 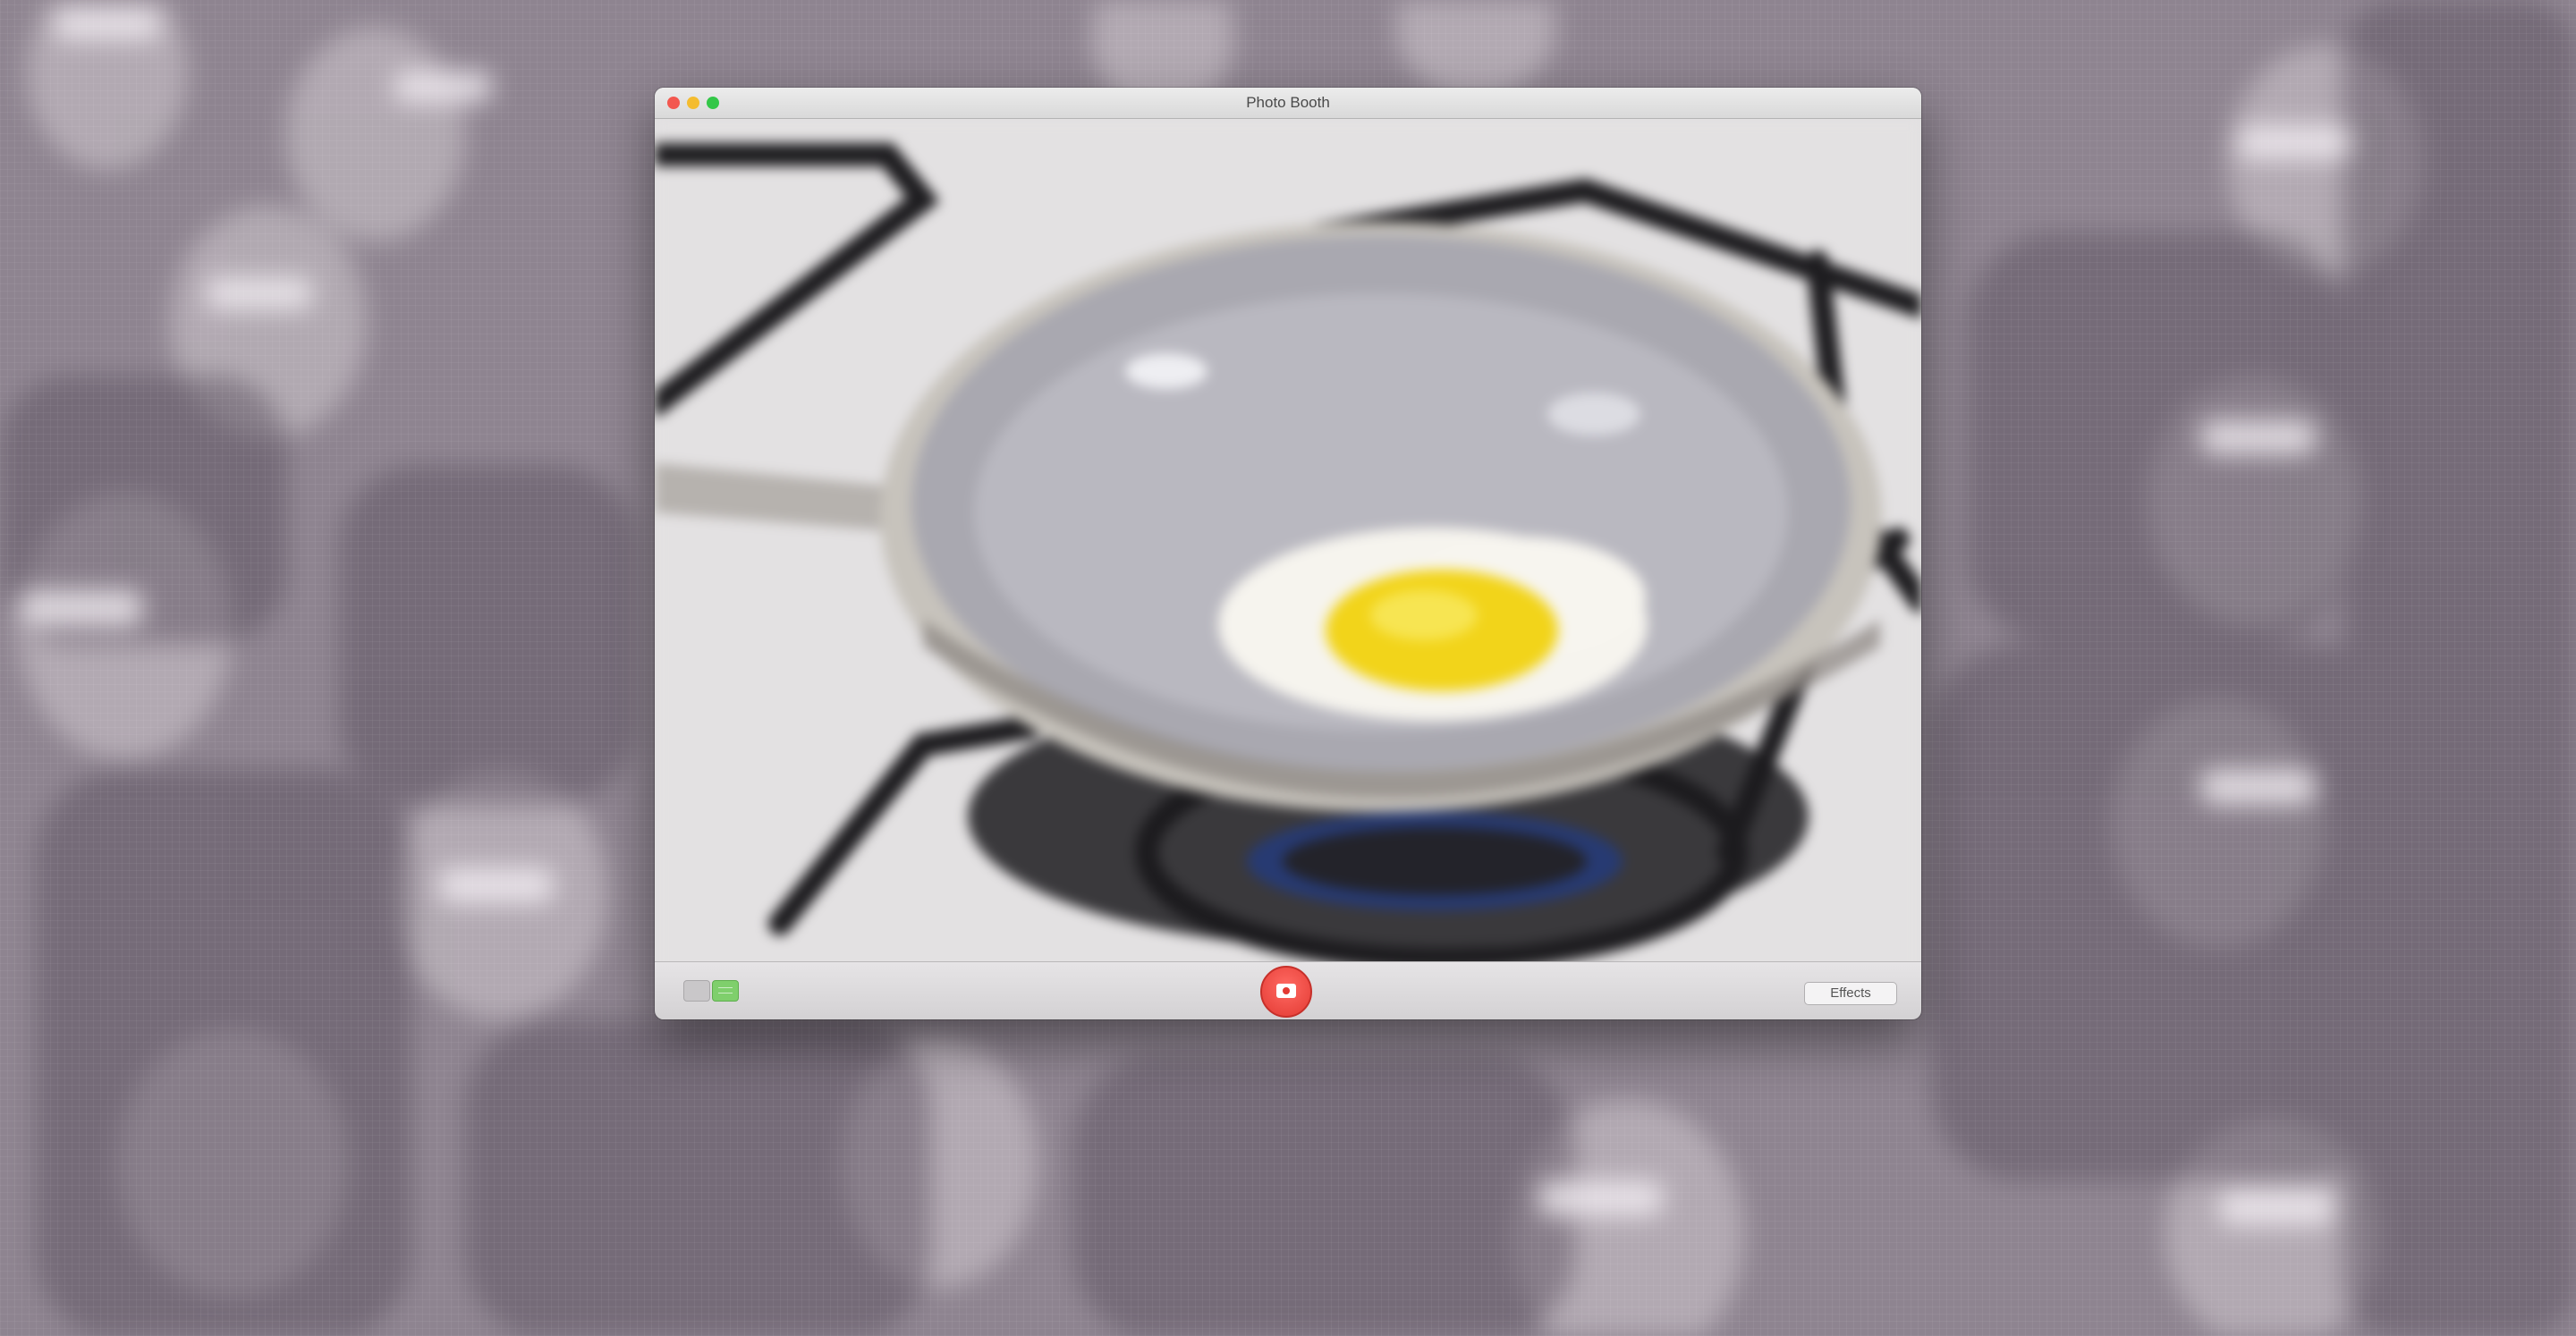 What do you see at coordinates (725, 991) in the screenshot?
I see `four-up-mode-icon` at bounding box center [725, 991].